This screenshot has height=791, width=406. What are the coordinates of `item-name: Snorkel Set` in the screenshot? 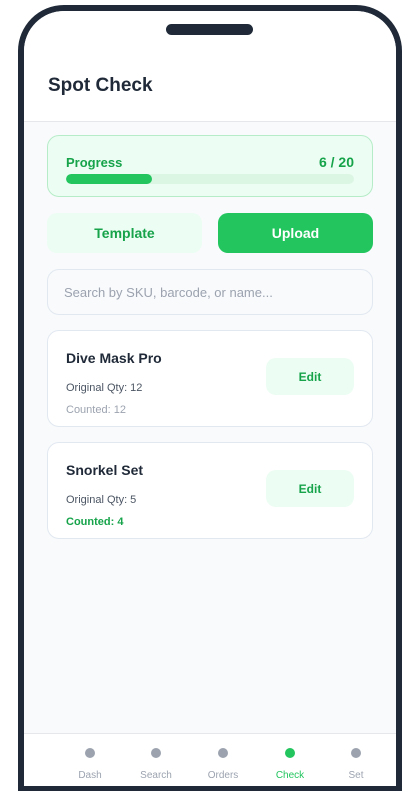 It's located at (105, 470).